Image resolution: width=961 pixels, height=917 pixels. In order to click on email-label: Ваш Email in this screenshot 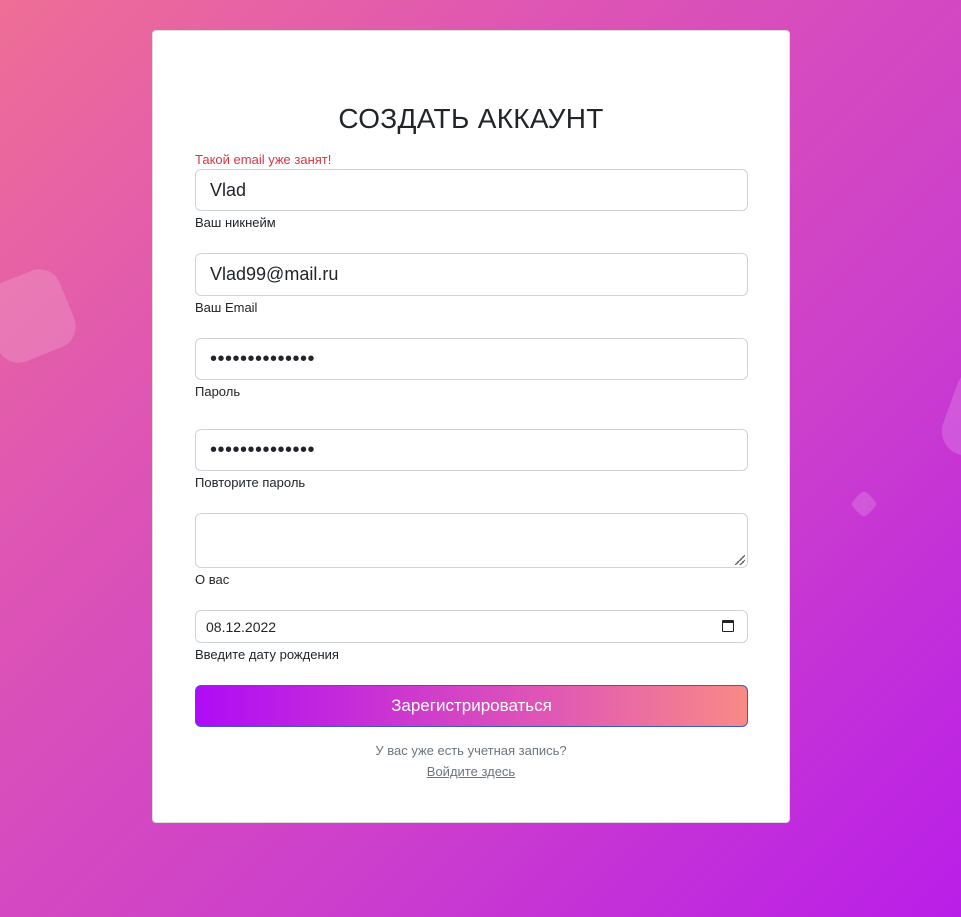, I will do `click(226, 307)`.